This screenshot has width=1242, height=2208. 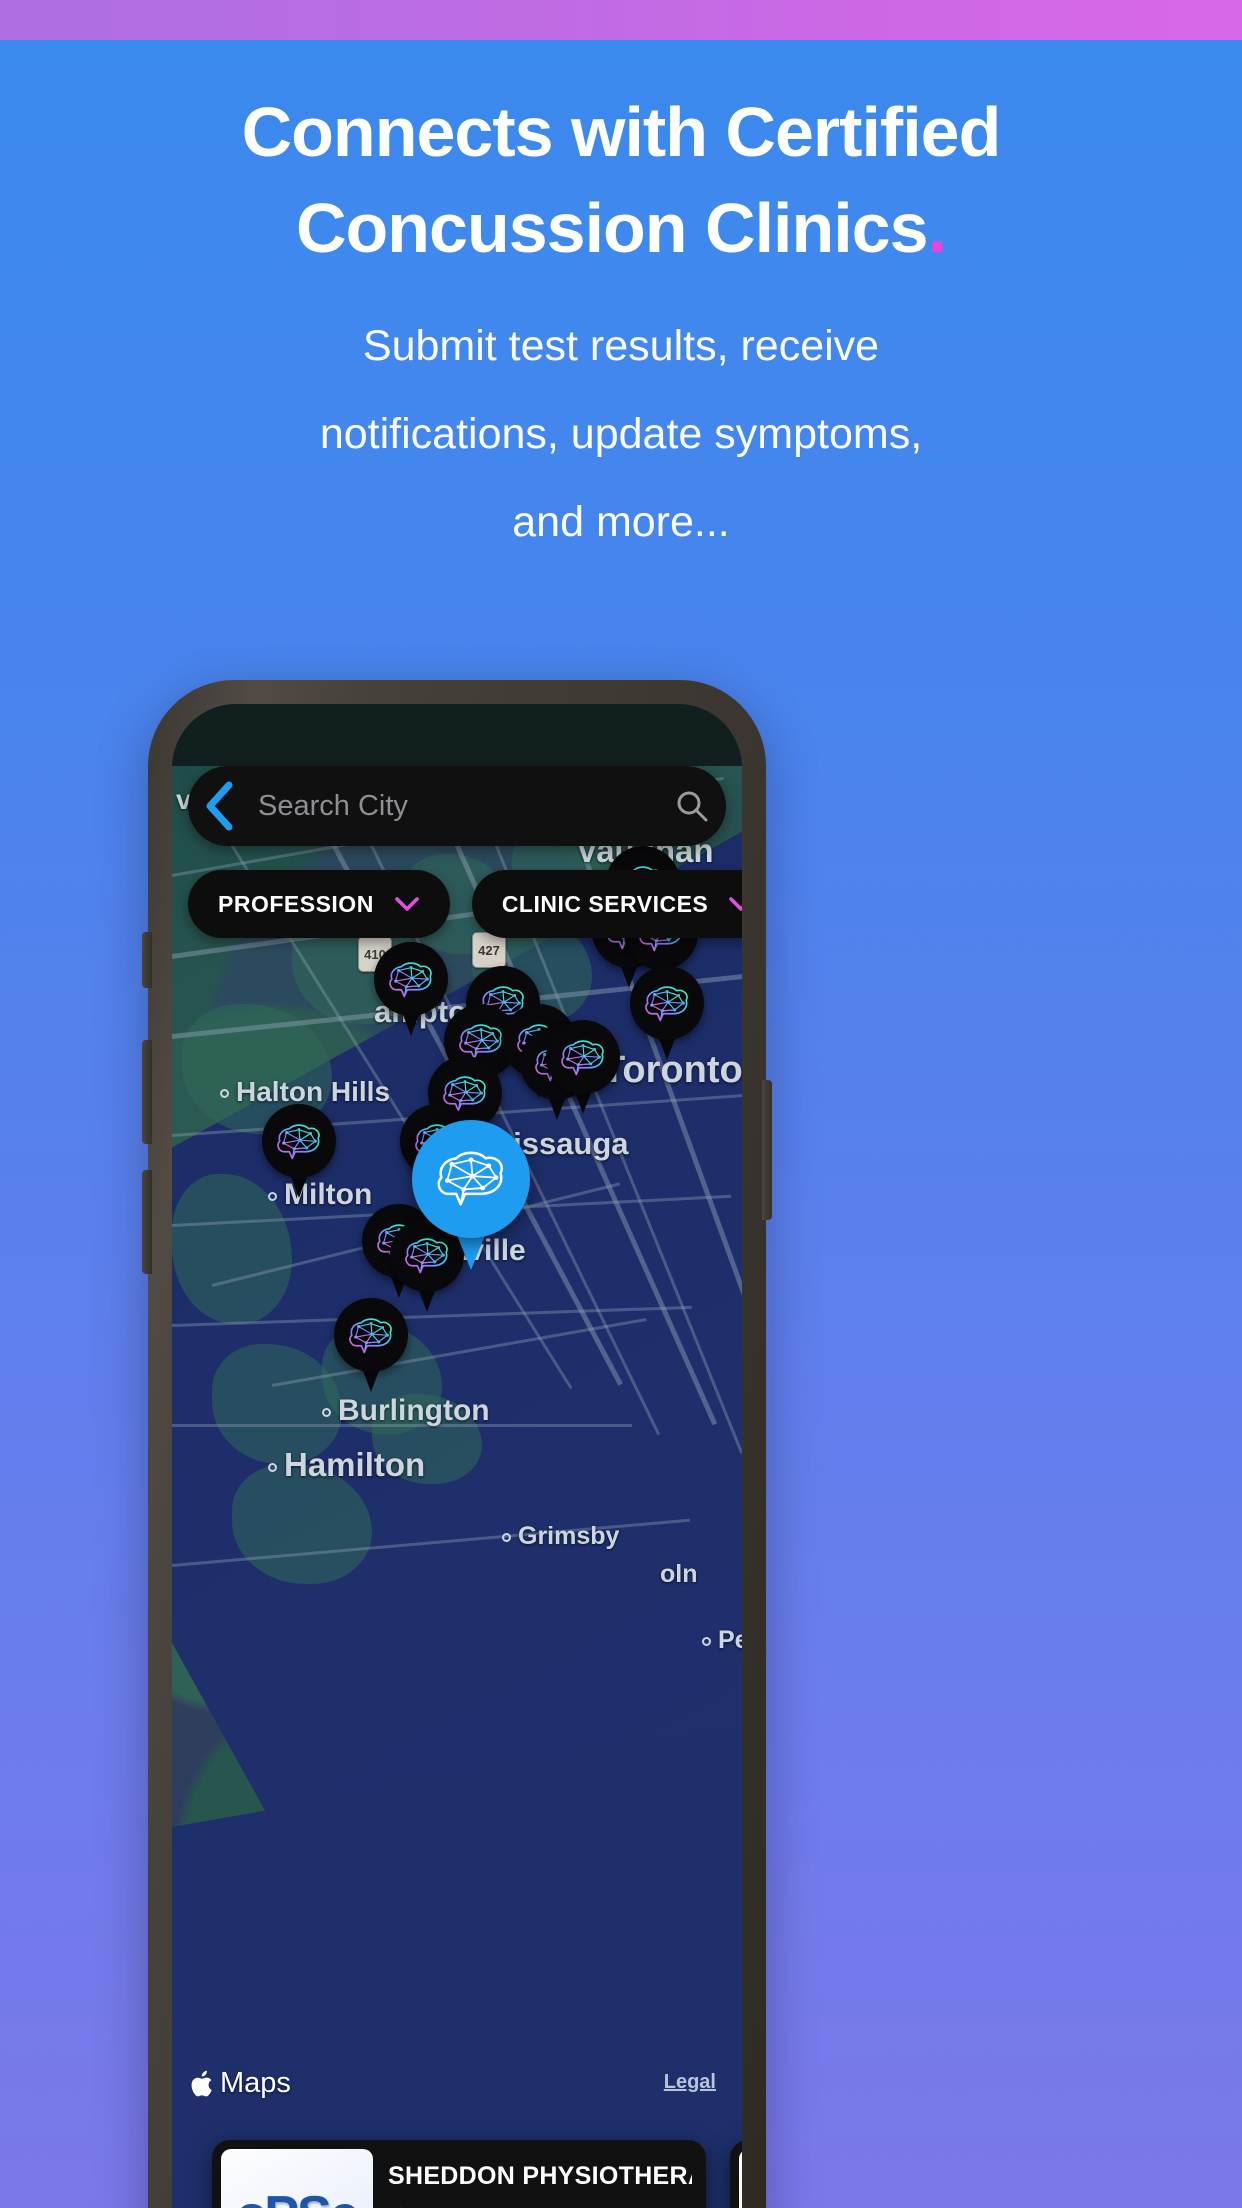 What do you see at coordinates (551, 2205) in the screenshot?
I see `clinic-address-text: 1300 Cornwall Rd., 103Oakville, ON` at bounding box center [551, 2205].